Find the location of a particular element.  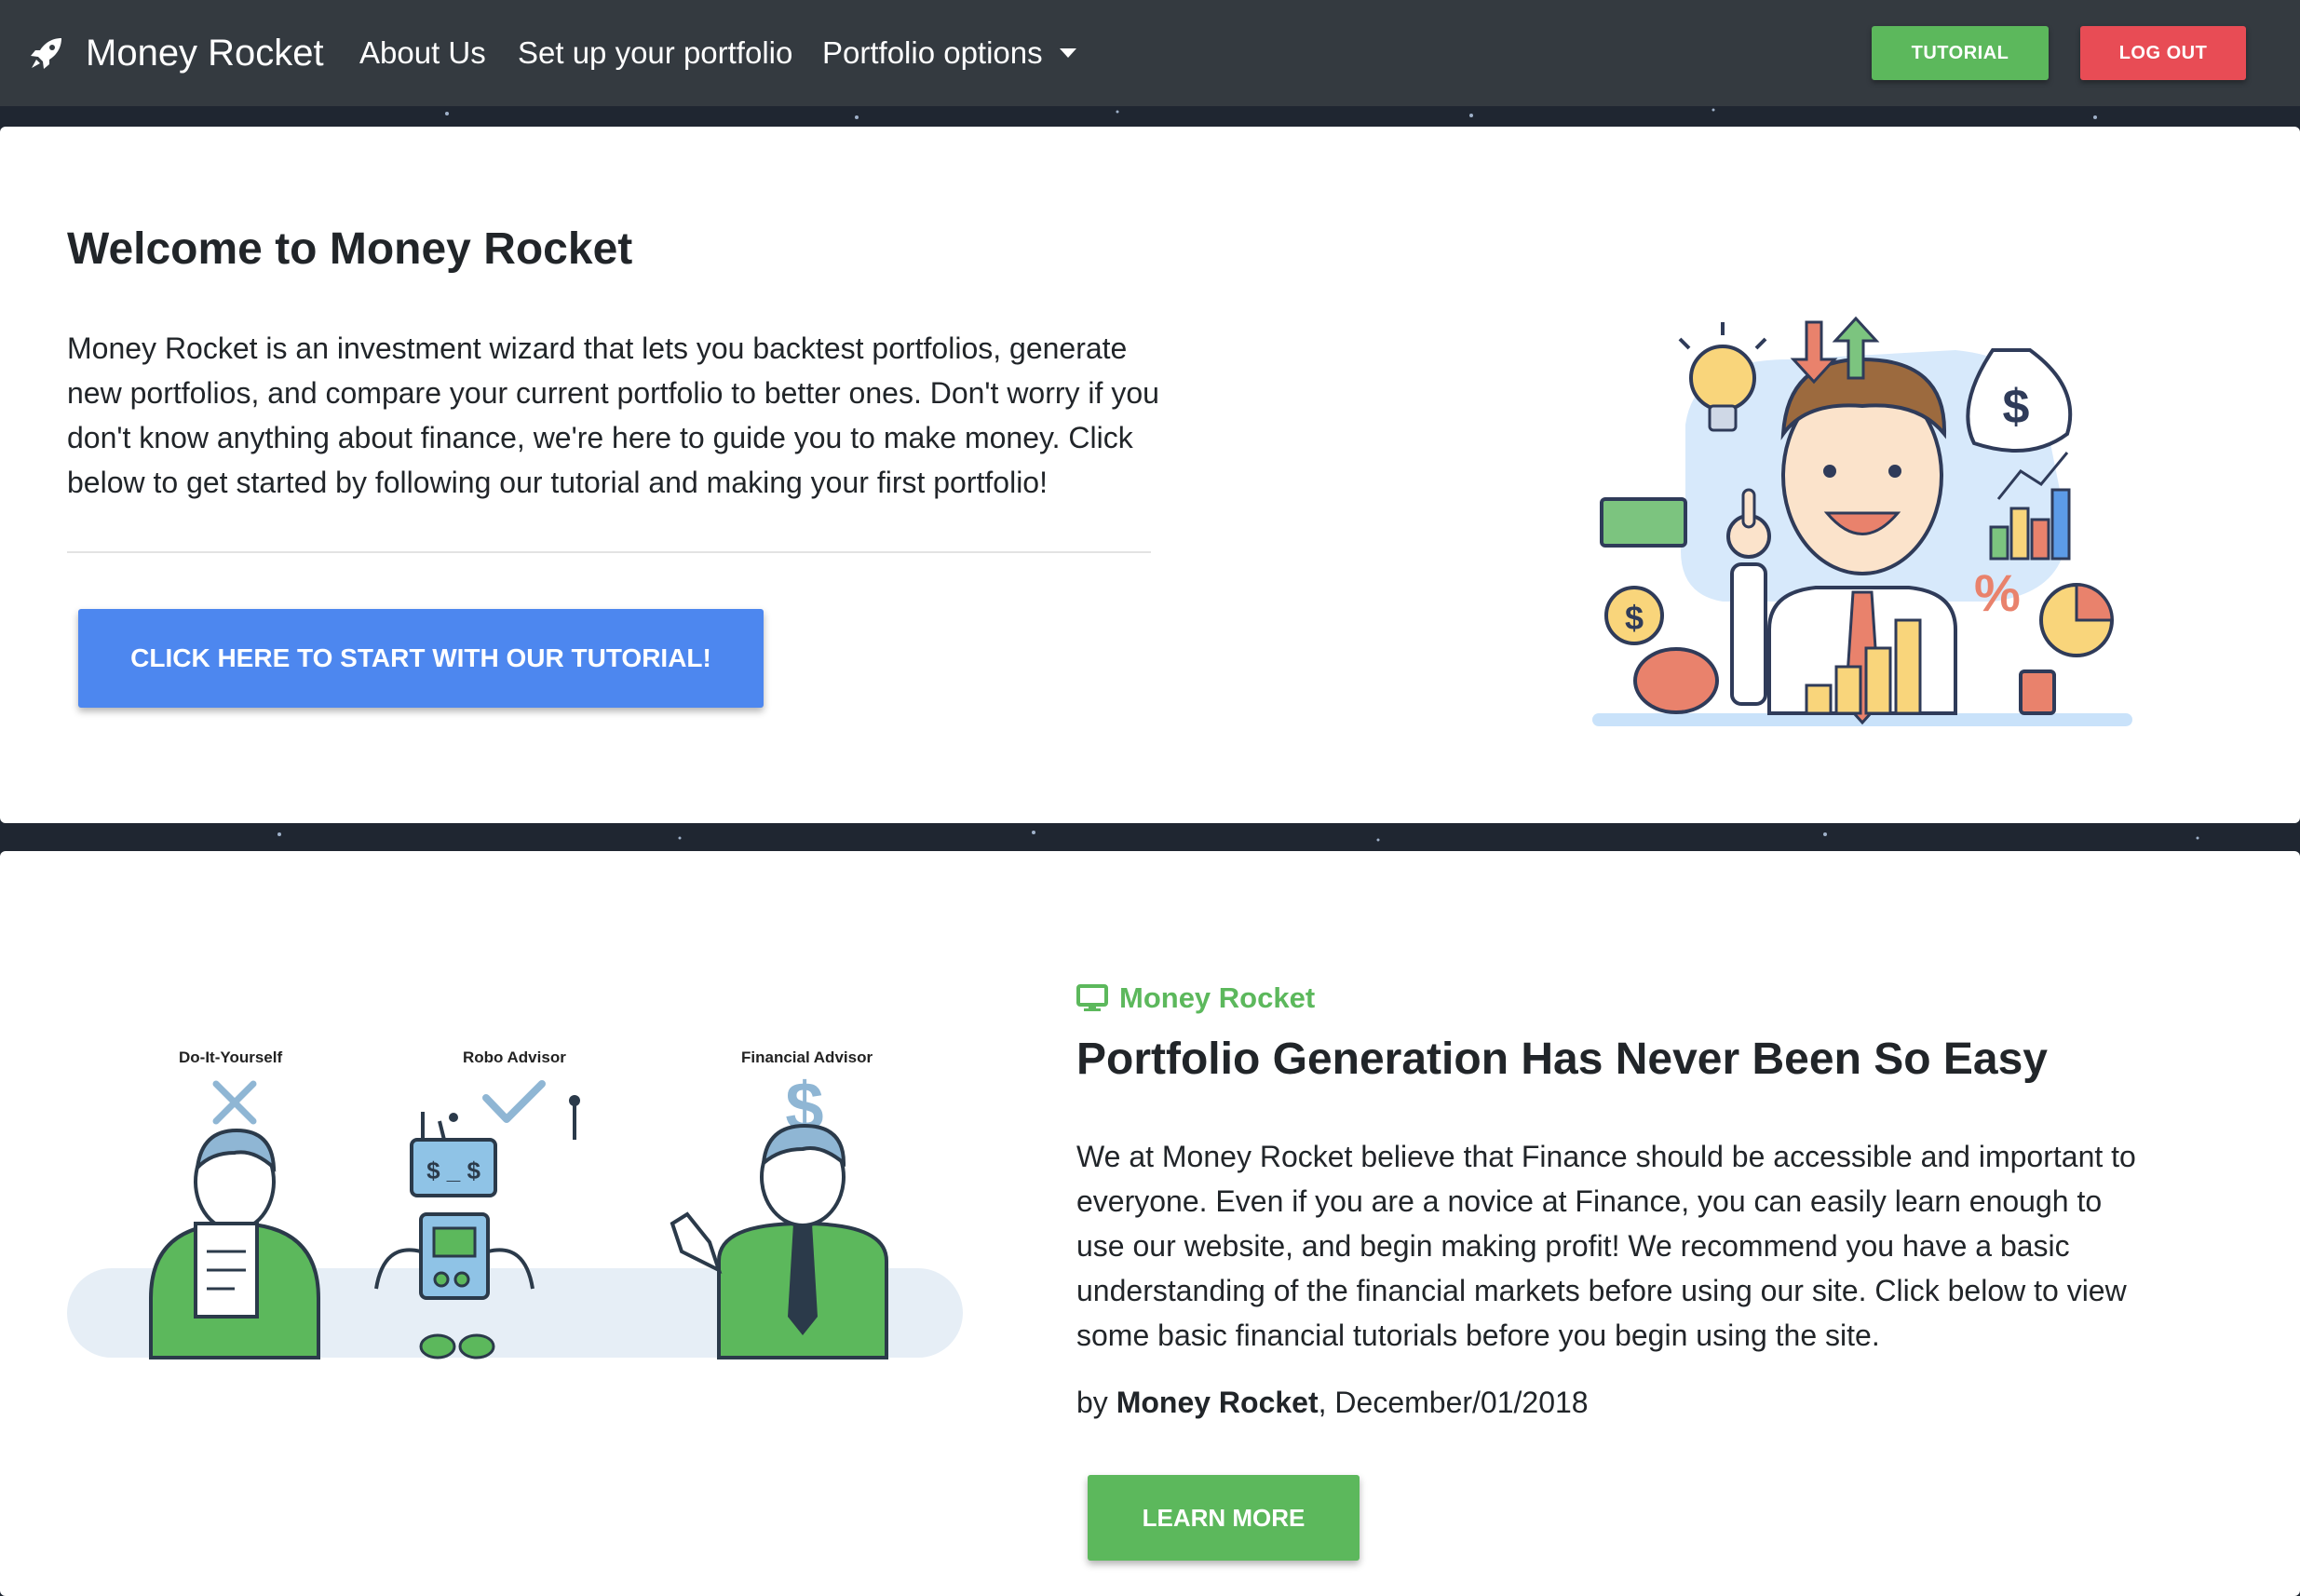

welcome-title: Welcome to Money Rocket is located at coordinates (350, 249).